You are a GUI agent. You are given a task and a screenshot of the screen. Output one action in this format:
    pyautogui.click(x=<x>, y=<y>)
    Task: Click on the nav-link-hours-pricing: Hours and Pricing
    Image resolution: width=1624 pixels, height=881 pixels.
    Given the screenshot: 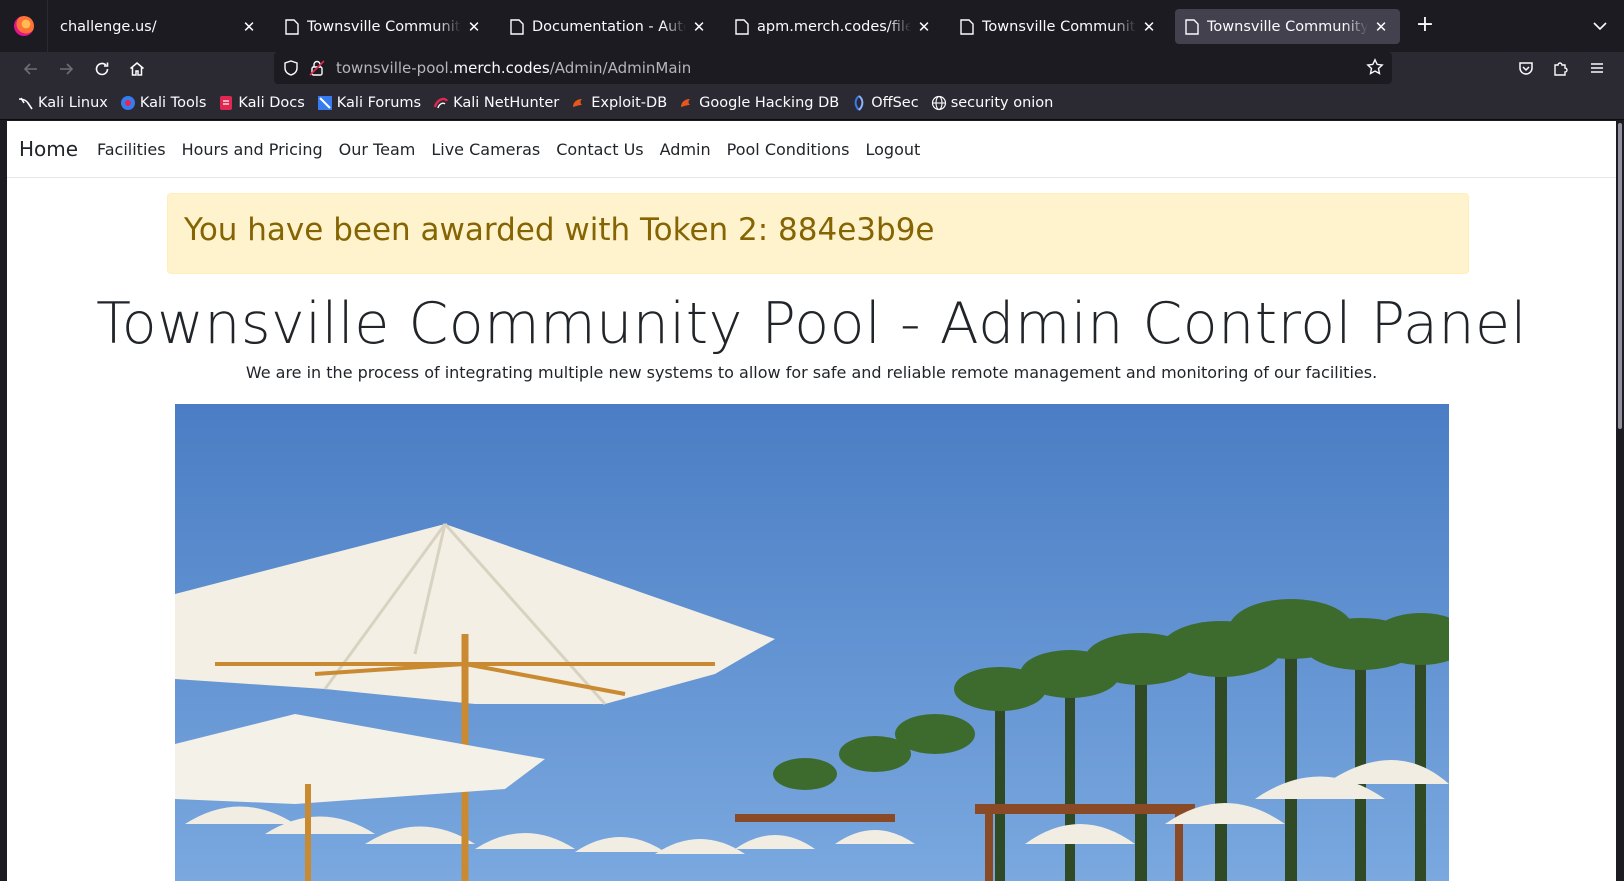 What is the action you would take?
    pyautogui.click(x=252, y=149)
    